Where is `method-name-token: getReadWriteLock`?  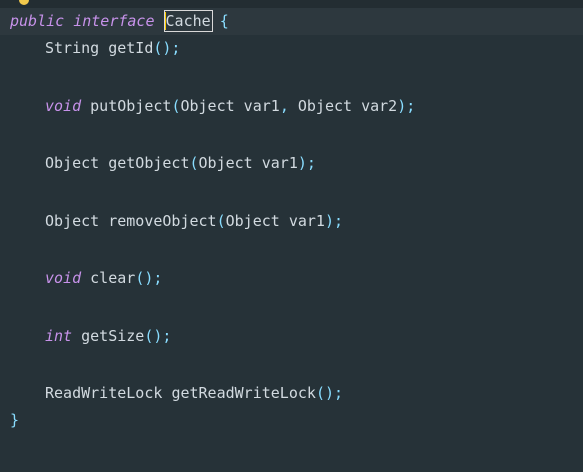 method-name-token: getReadWriteLock is located at coordinates (243, 393).